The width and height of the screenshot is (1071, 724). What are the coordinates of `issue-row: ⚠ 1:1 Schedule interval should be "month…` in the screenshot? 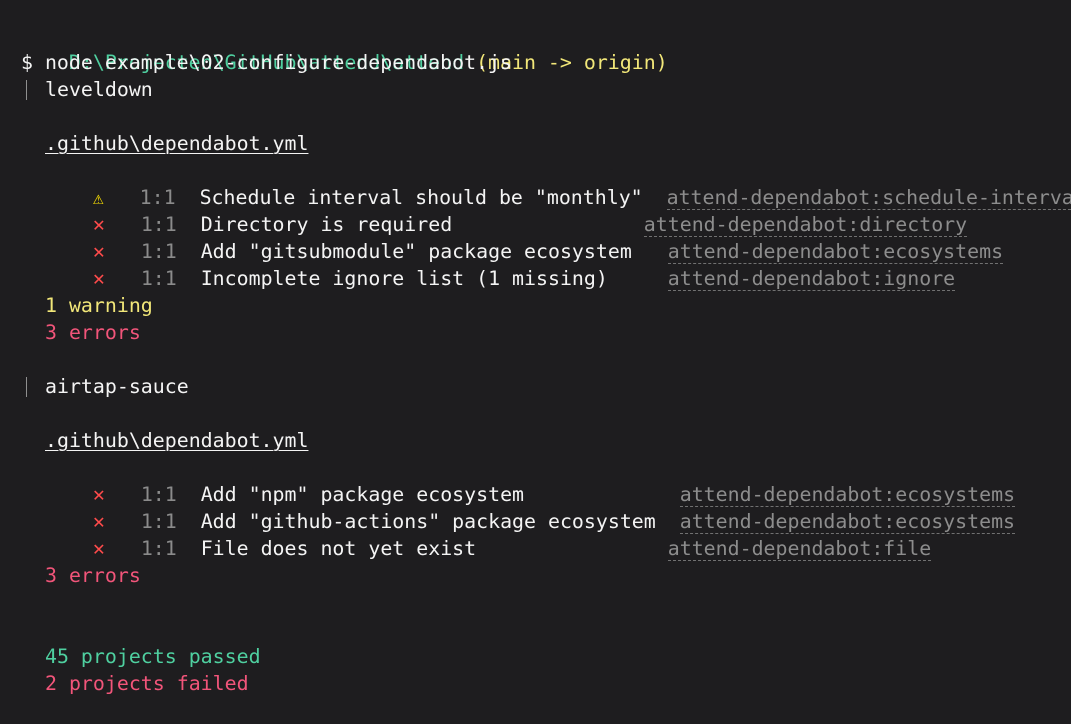 It's located at (558, 183).